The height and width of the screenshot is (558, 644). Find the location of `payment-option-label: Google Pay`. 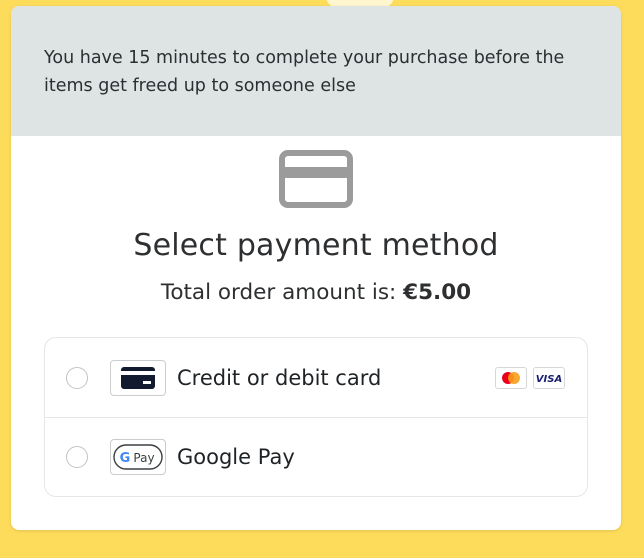

payment-option-label: Google Pay is located at coordinates (236, 457).